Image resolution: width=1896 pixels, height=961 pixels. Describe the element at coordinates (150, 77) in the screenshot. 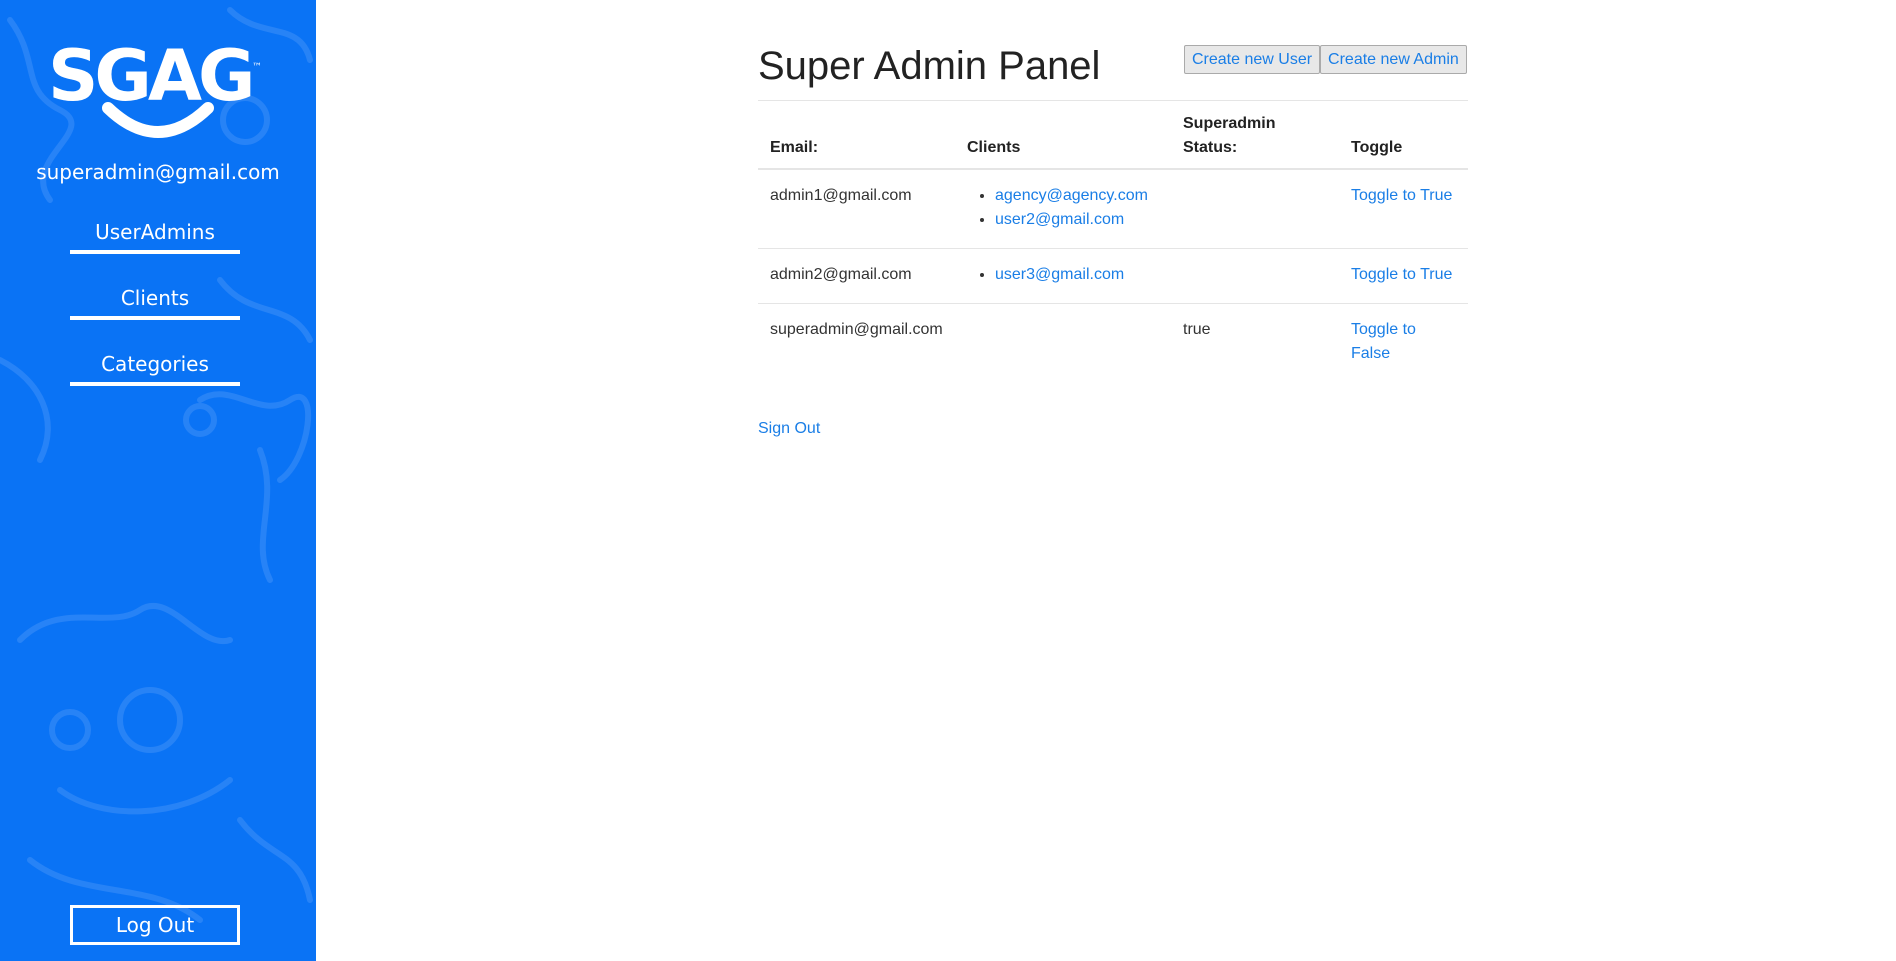

I see `svg-text: SGAG` at that location.